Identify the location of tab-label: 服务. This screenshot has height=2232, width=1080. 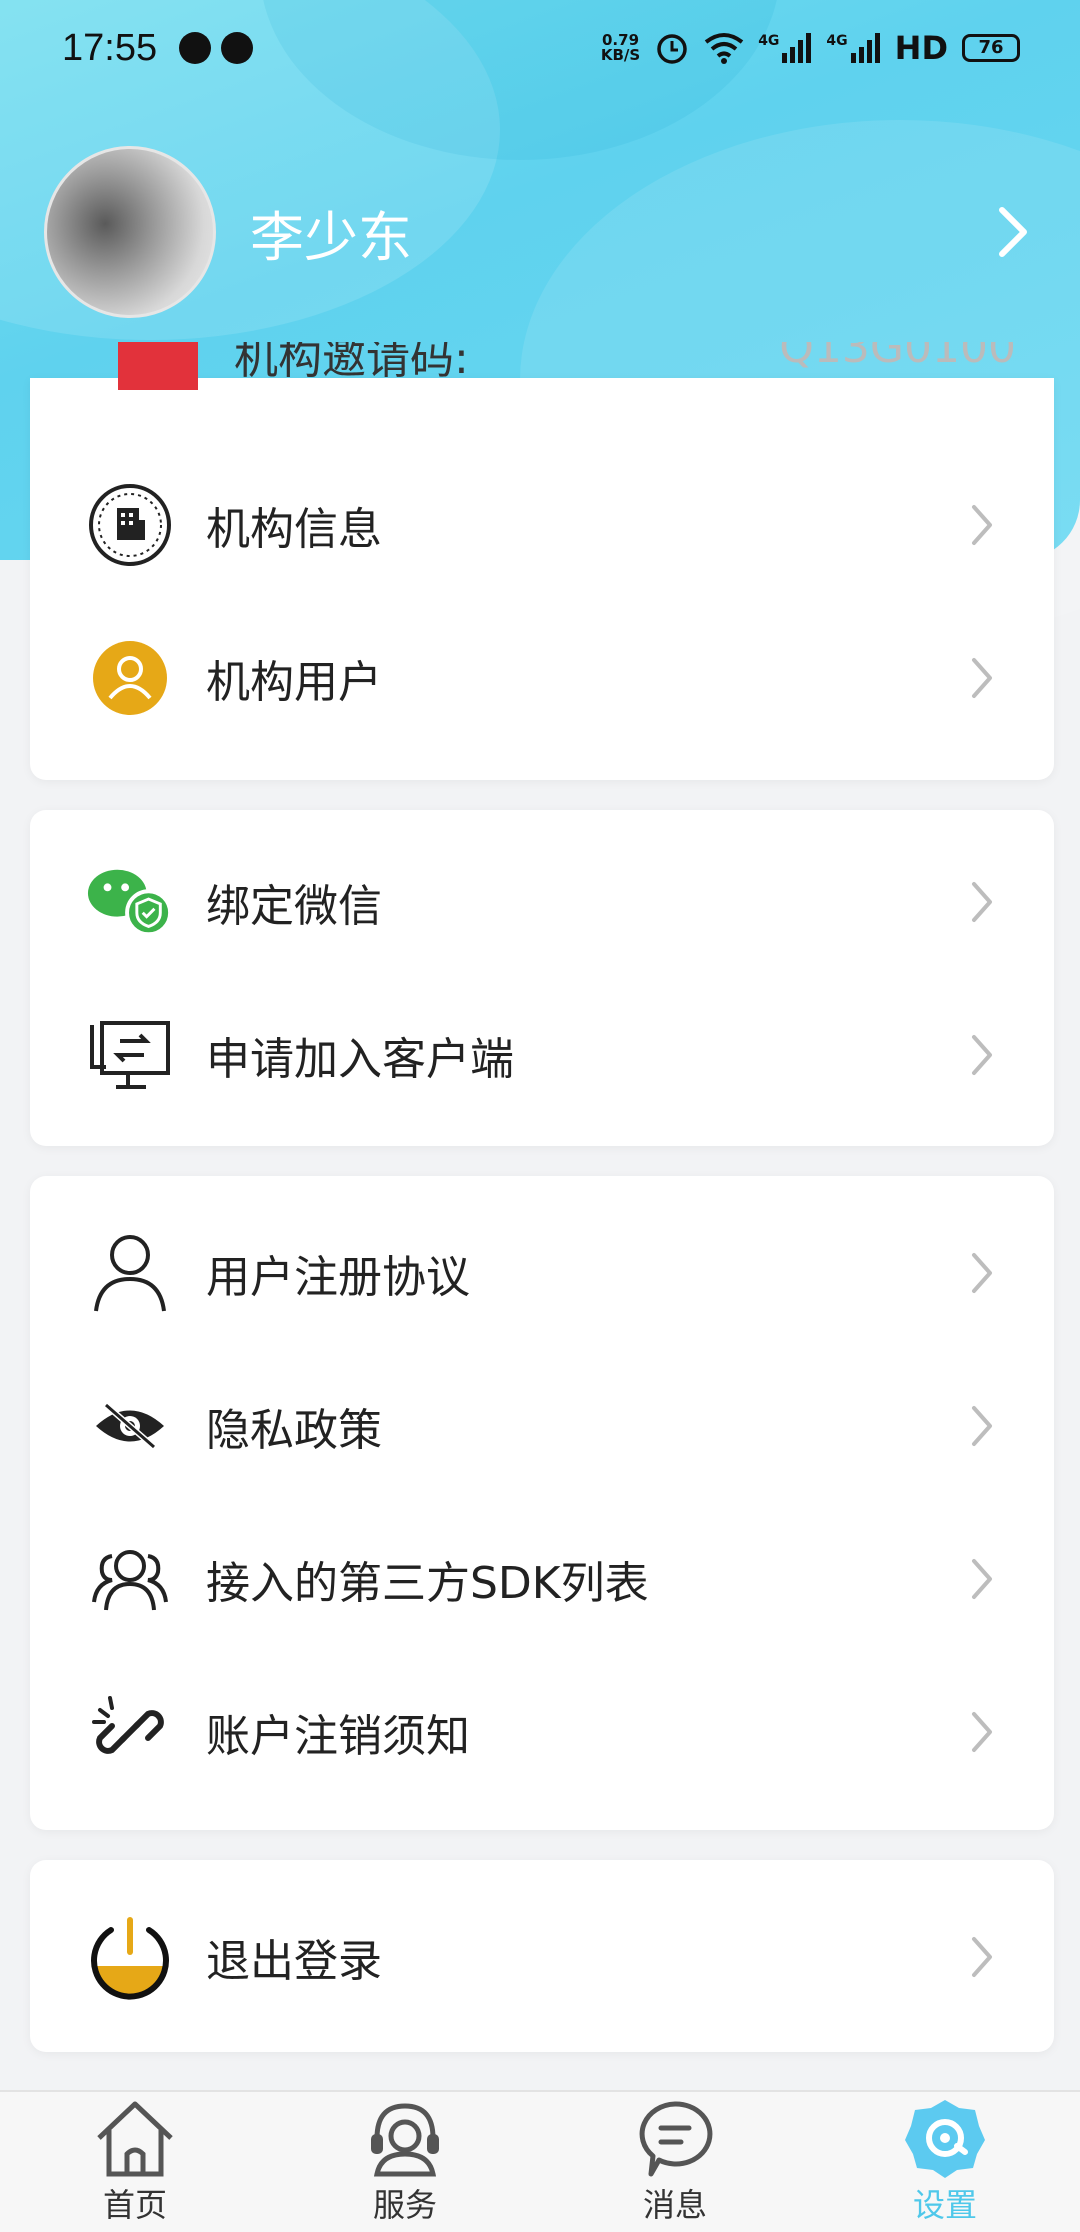
(404, 2205).